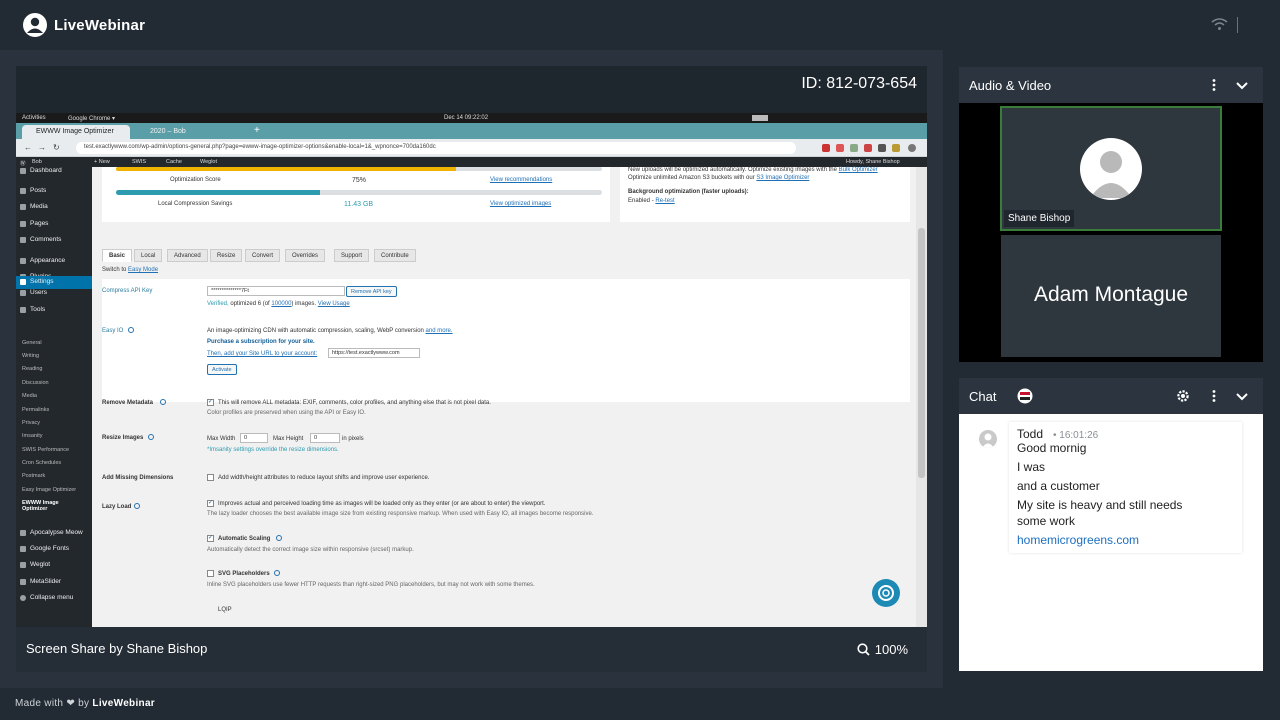 This screenshot has width=1280, height=720. I want to click on battery-icon, so click(760, 118).